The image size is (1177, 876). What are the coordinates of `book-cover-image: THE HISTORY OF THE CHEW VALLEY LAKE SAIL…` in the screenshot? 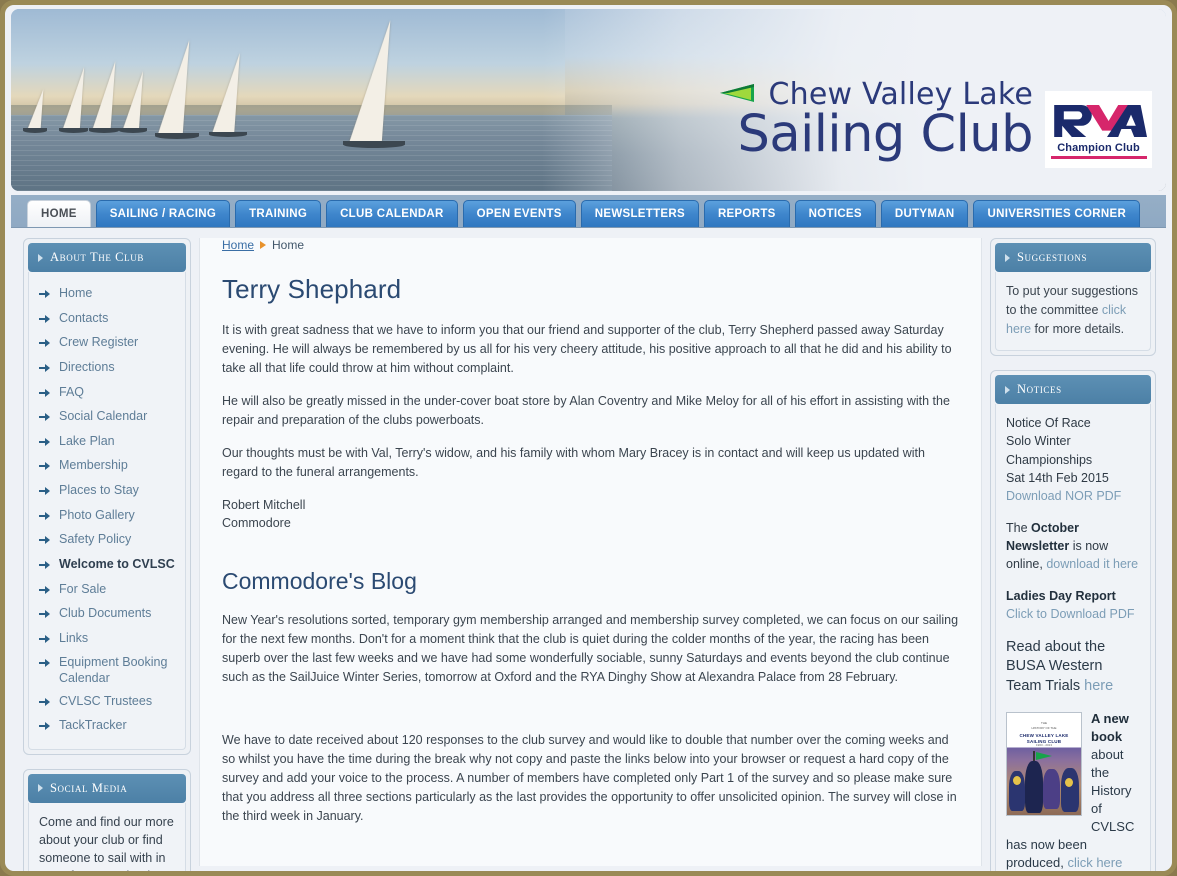 It's located at (1044, 764).